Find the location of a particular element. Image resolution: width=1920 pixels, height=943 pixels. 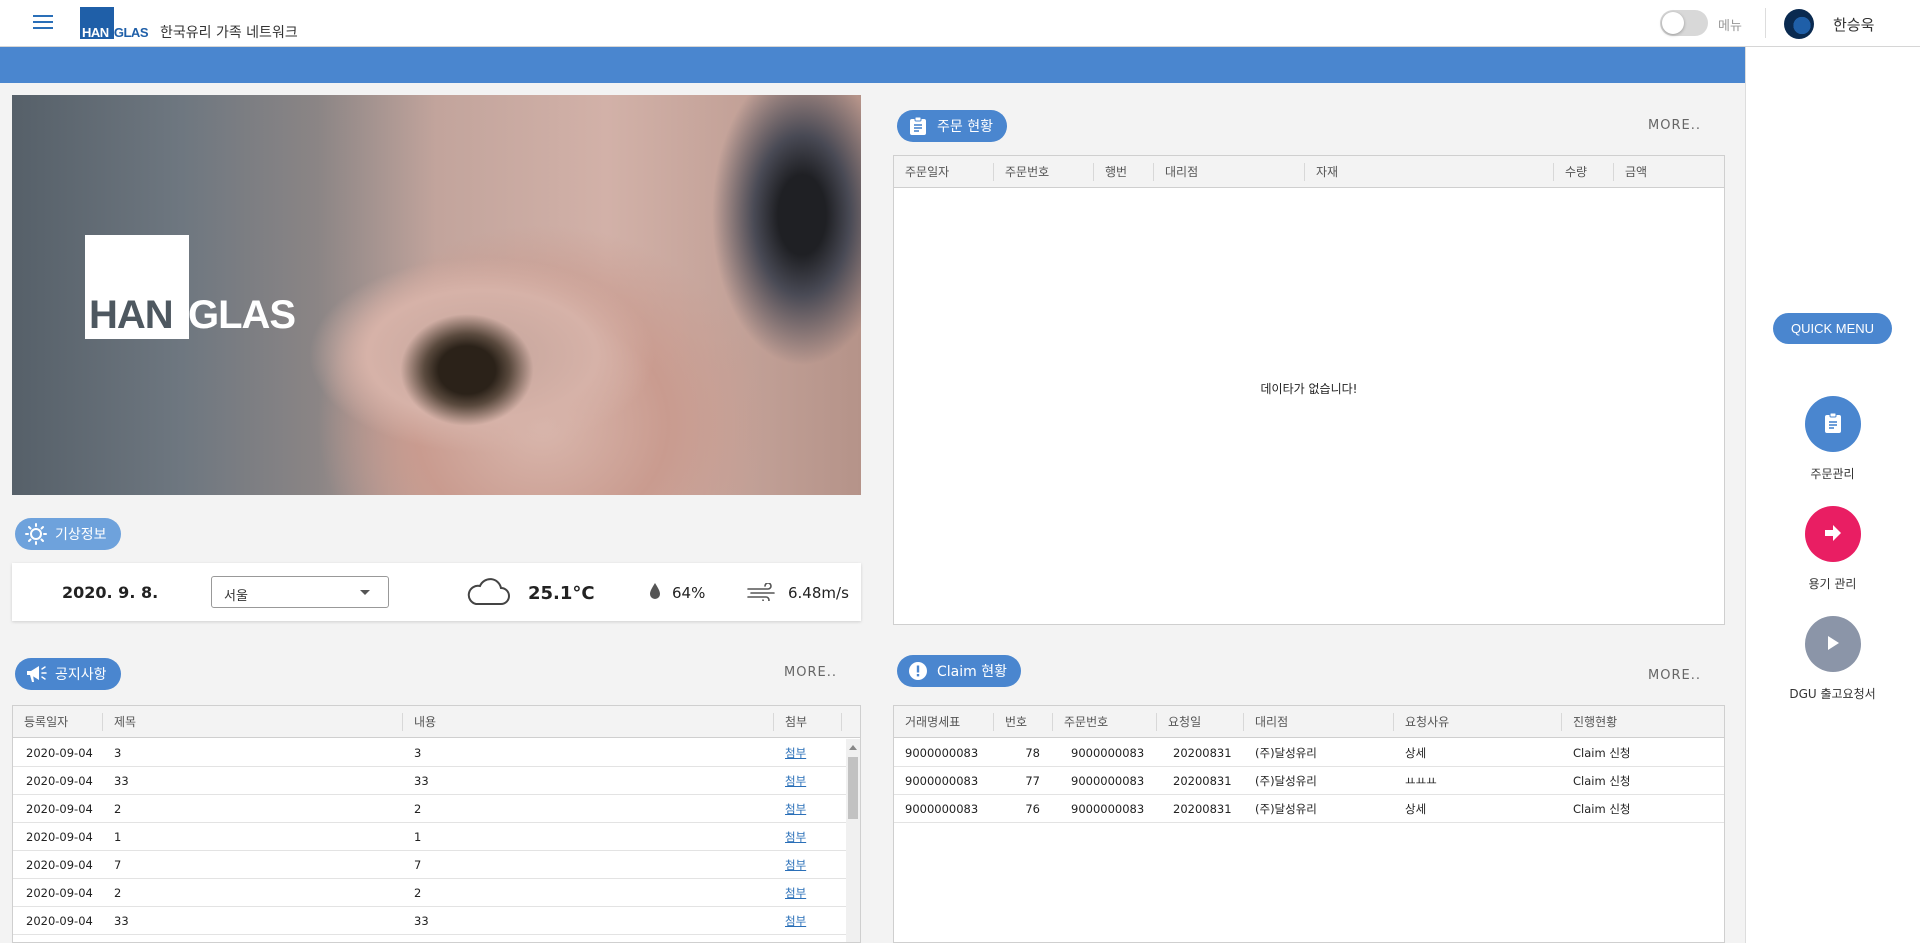

notice-more-link: MORE.. is located at coordinates (810, 672).